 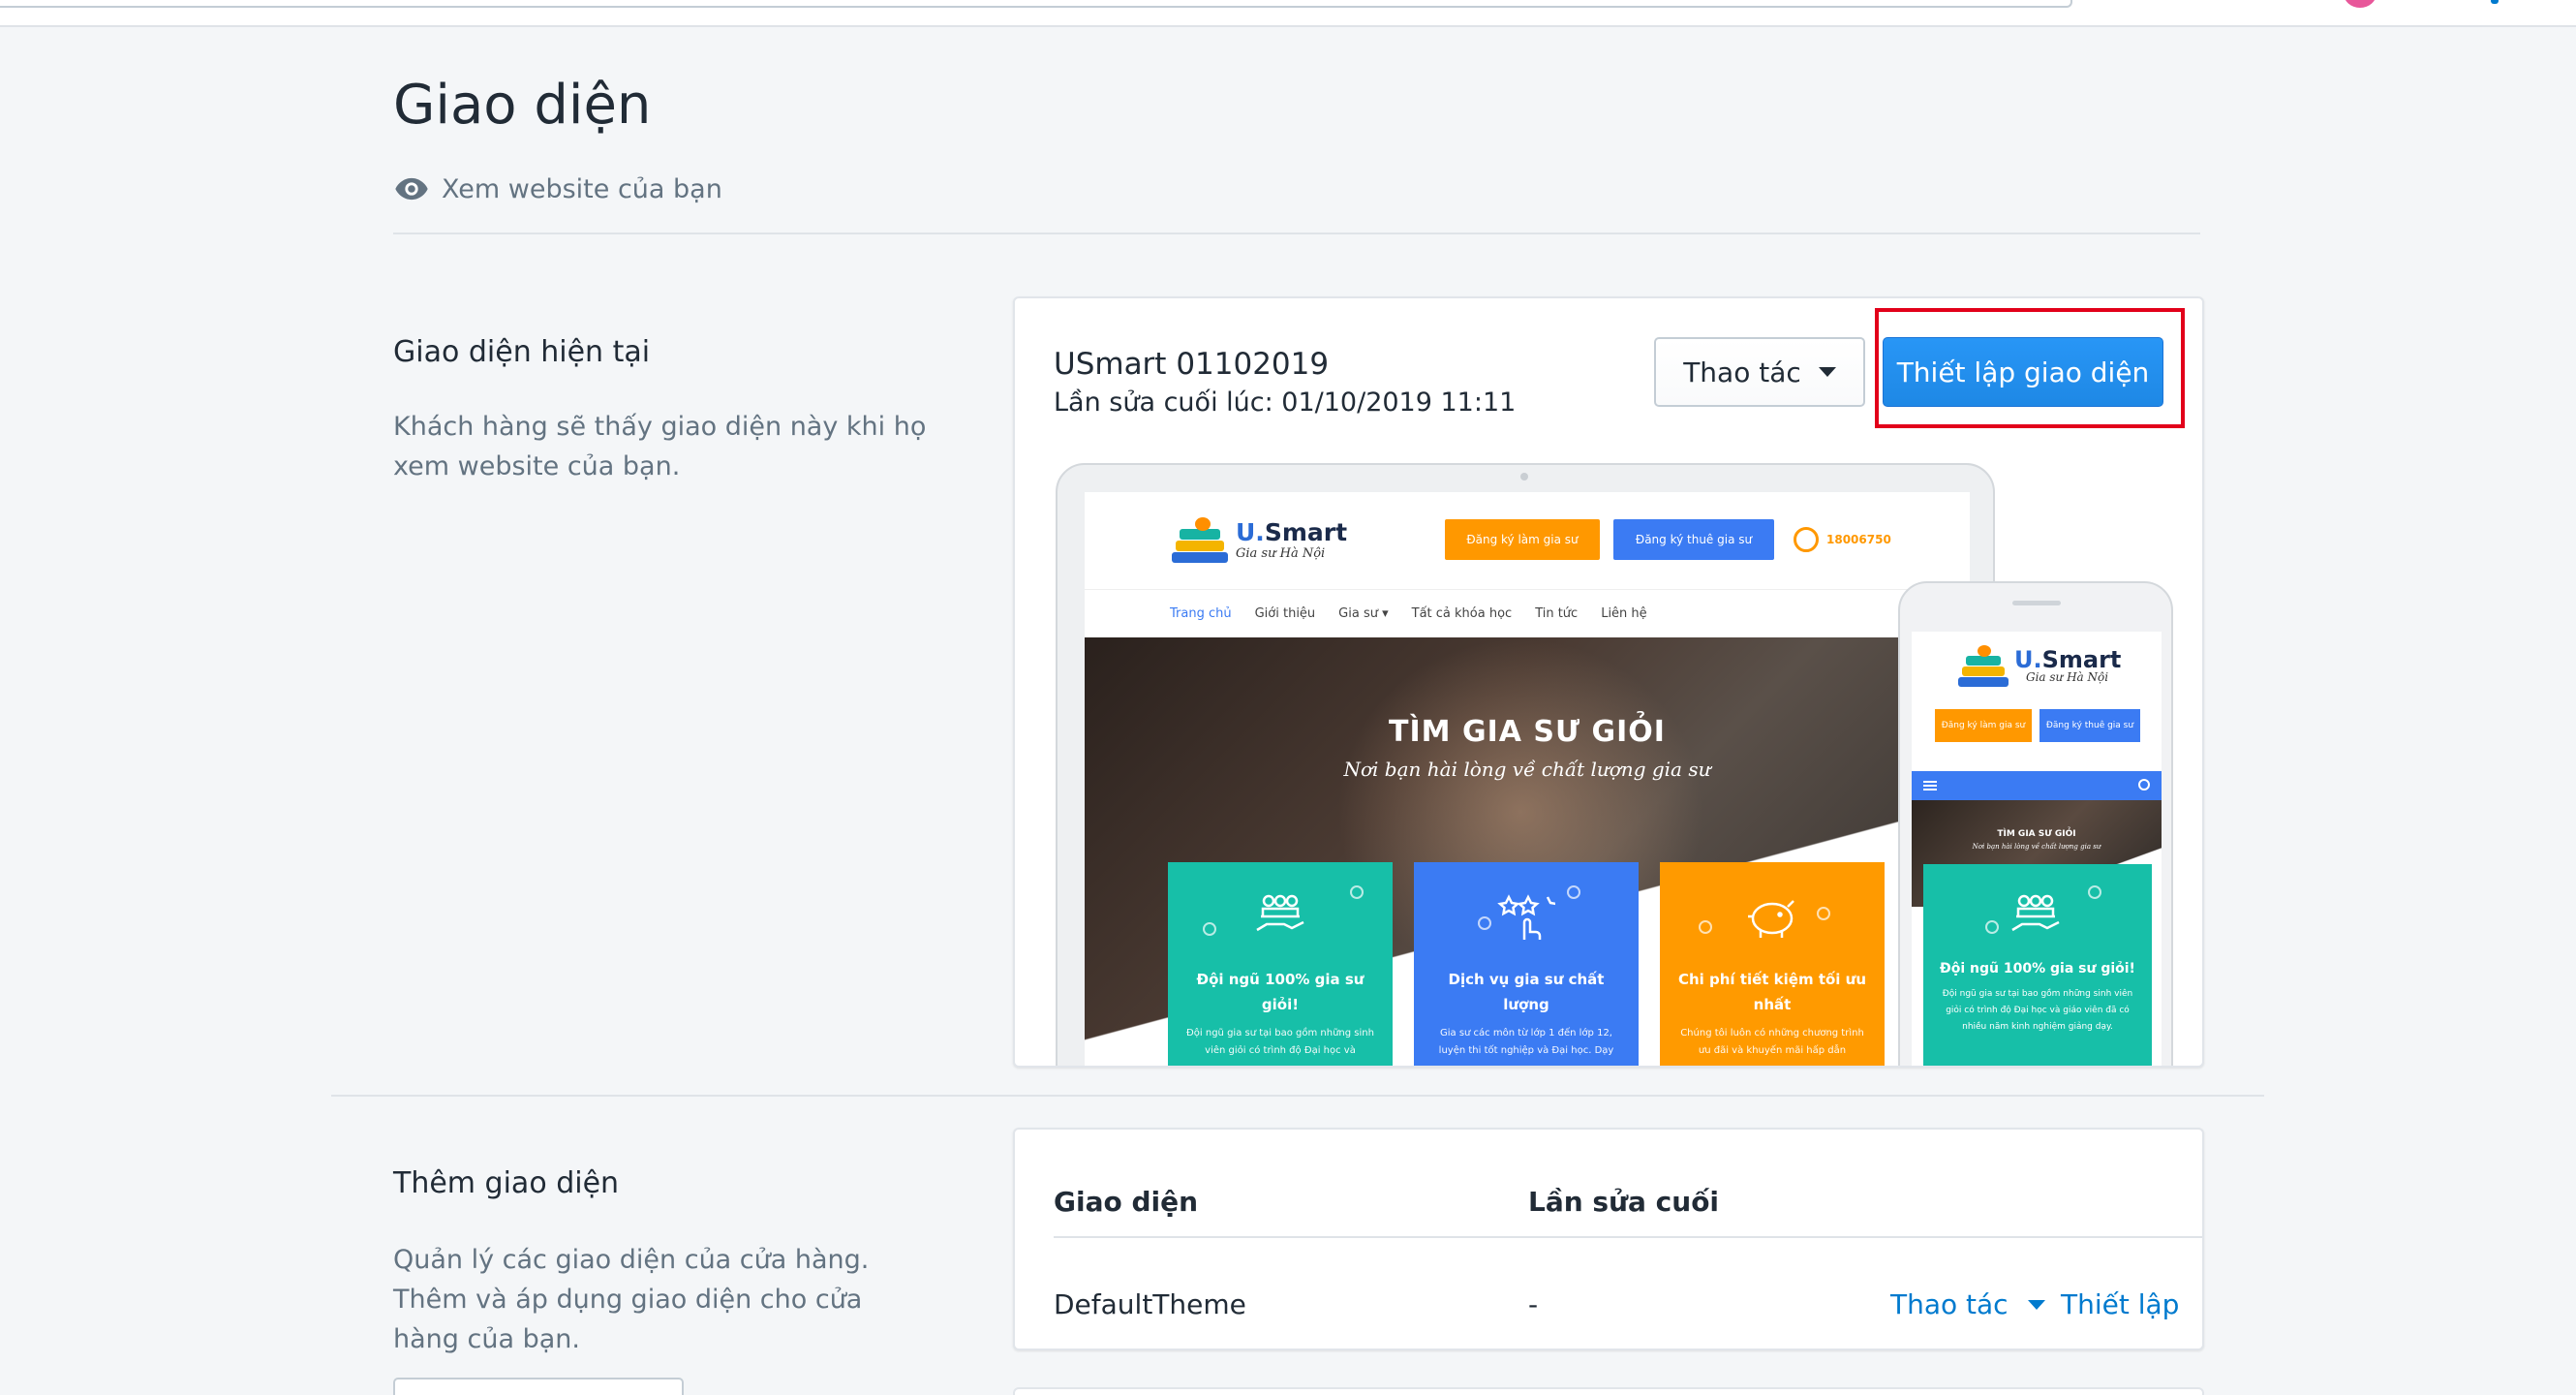 I want to click on theme-actions-dropdown: Thao tác, so click(x=1759, y=372).